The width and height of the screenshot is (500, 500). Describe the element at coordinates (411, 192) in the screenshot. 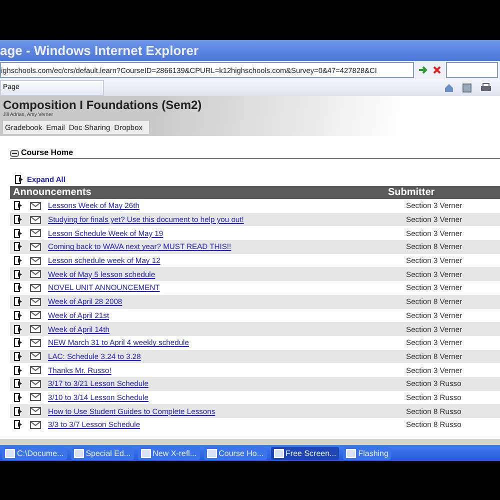

I see `column-header: Submitter` at that location.